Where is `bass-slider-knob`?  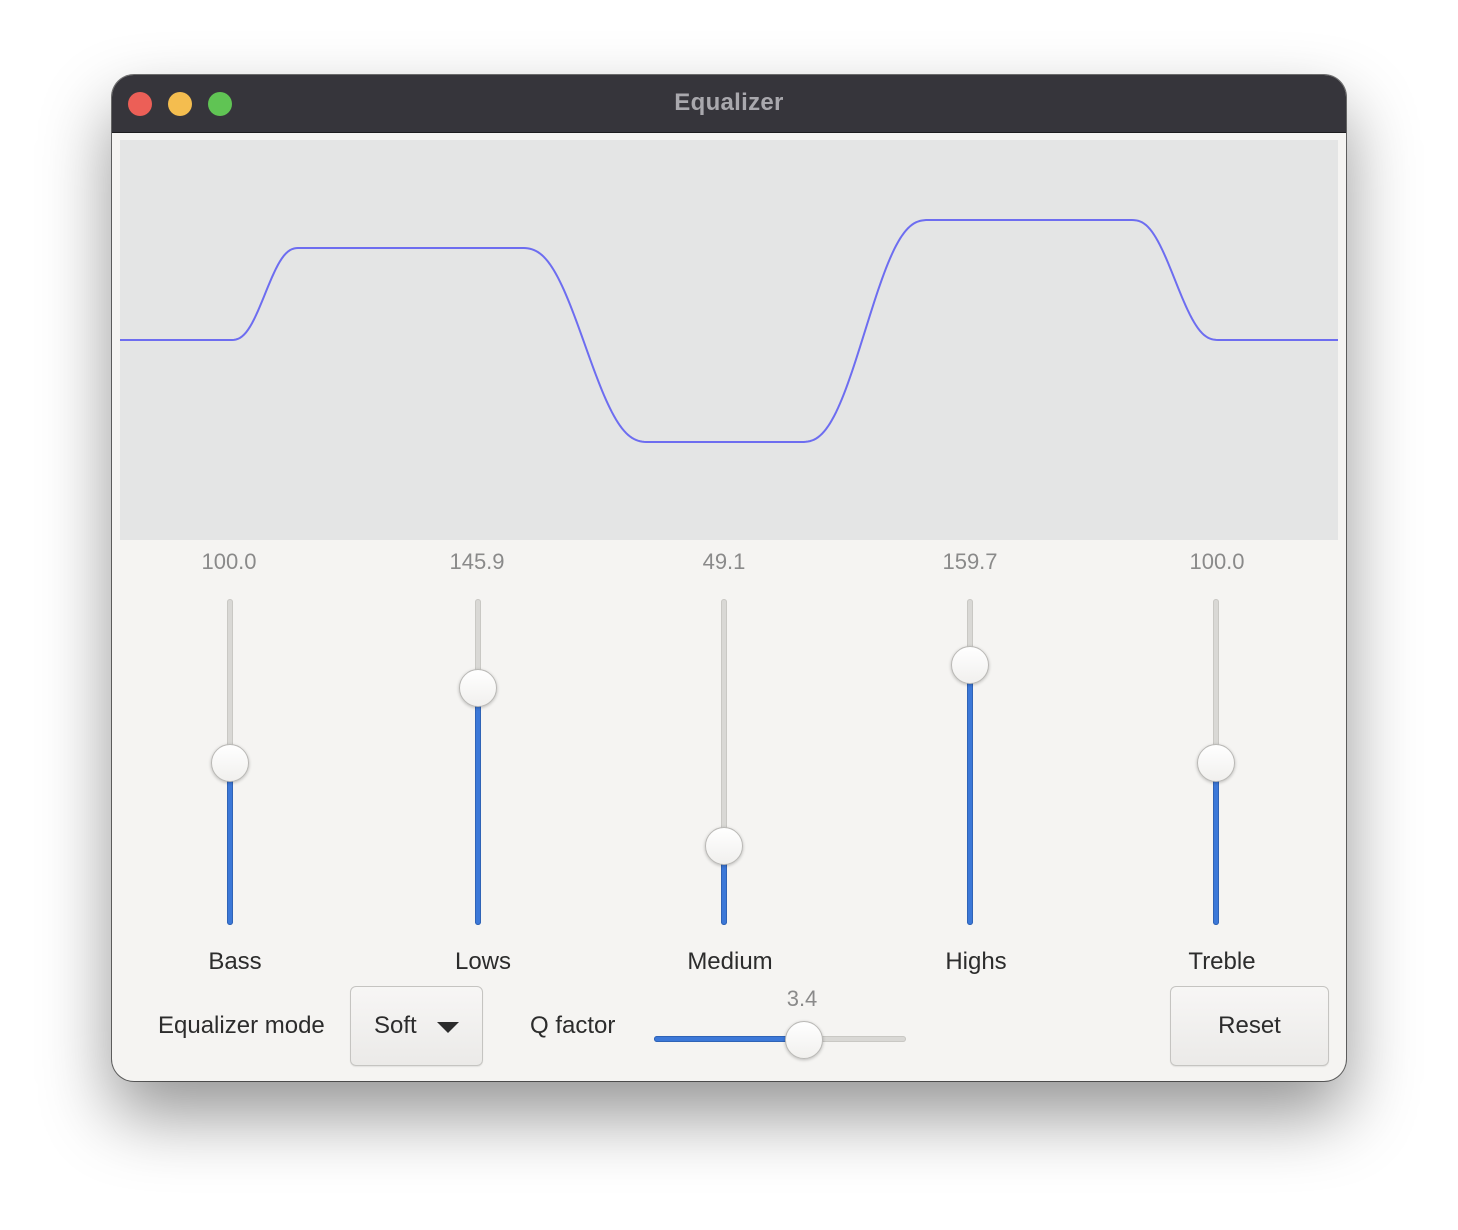
bass-slider-knob is located at coordinates (230, 763).